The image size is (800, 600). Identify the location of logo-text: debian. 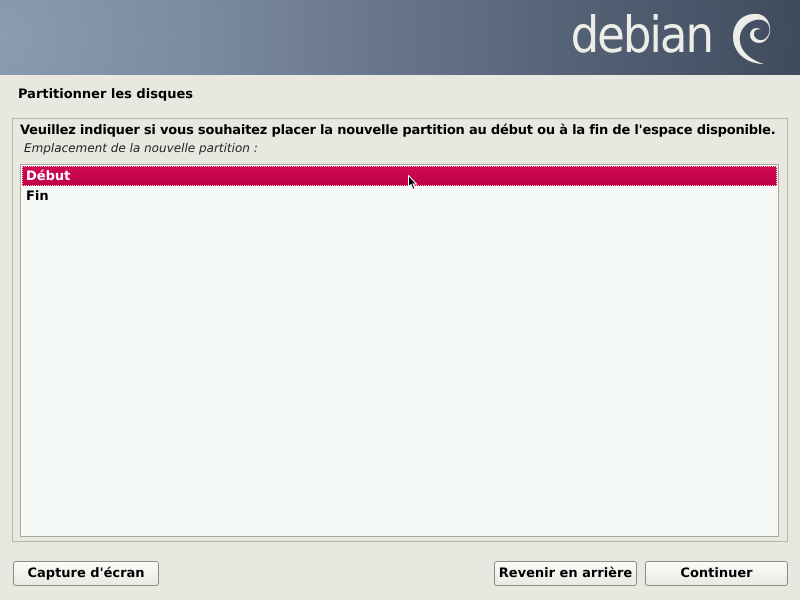
(641, 35).